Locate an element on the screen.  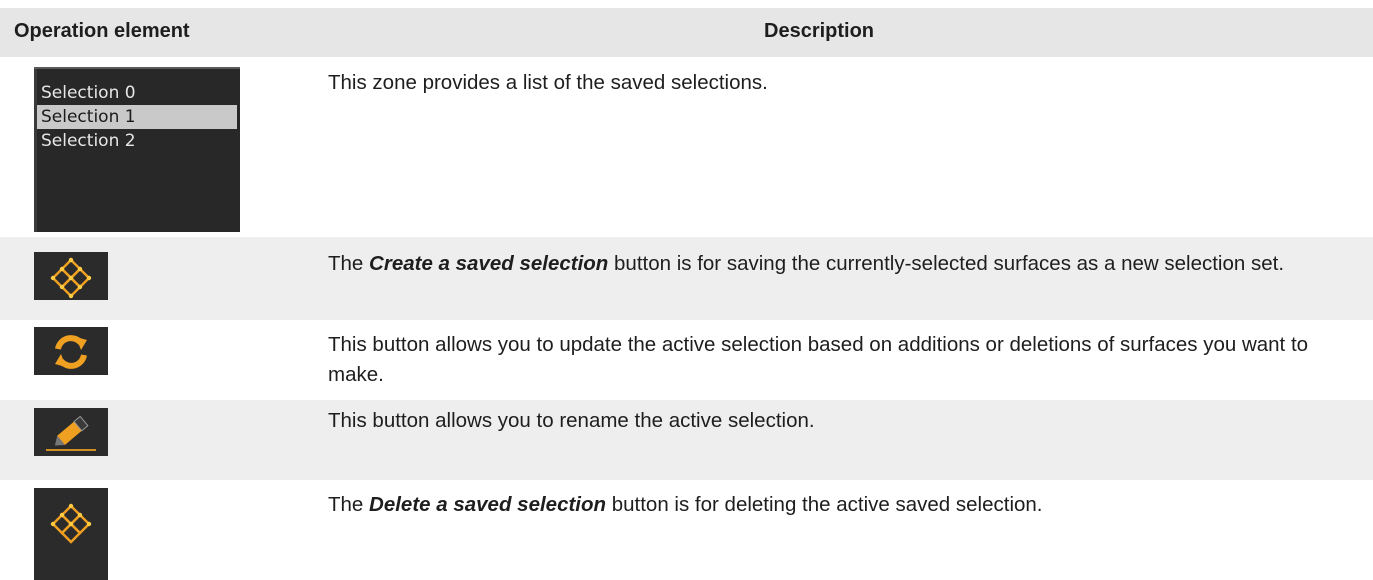
create-saved-selection-button is located at coordinates (71, 276).